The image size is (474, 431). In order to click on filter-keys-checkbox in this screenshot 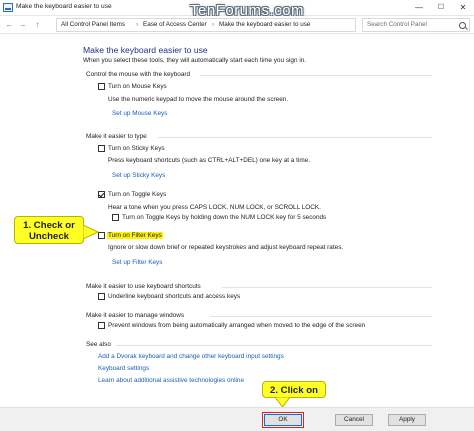, I will do `click(101, 235)`.